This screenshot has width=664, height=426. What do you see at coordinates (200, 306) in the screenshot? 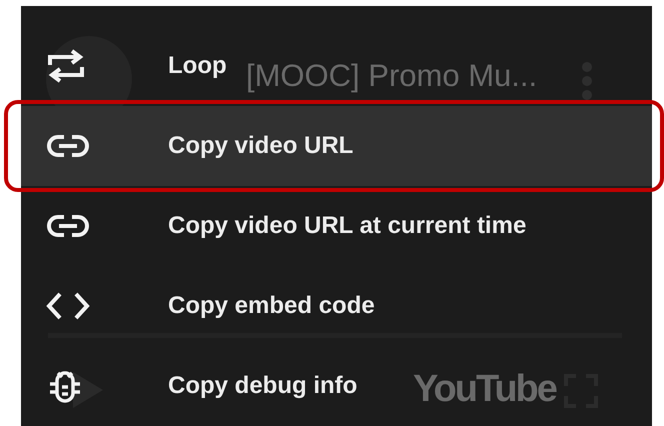
I see `menu-item: Copy embed code` at bounding box center [200, 306].